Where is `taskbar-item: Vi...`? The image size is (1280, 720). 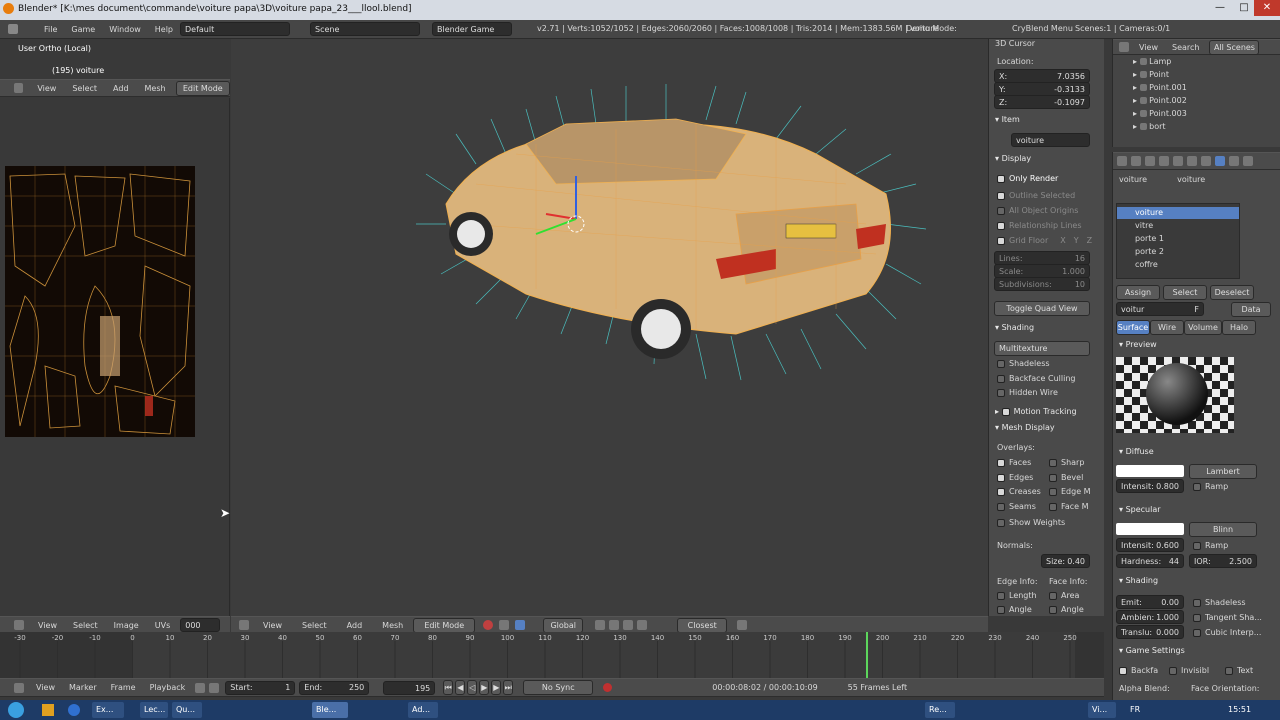 taskbar-item: Vi... is located at coordinates (1102, 710).